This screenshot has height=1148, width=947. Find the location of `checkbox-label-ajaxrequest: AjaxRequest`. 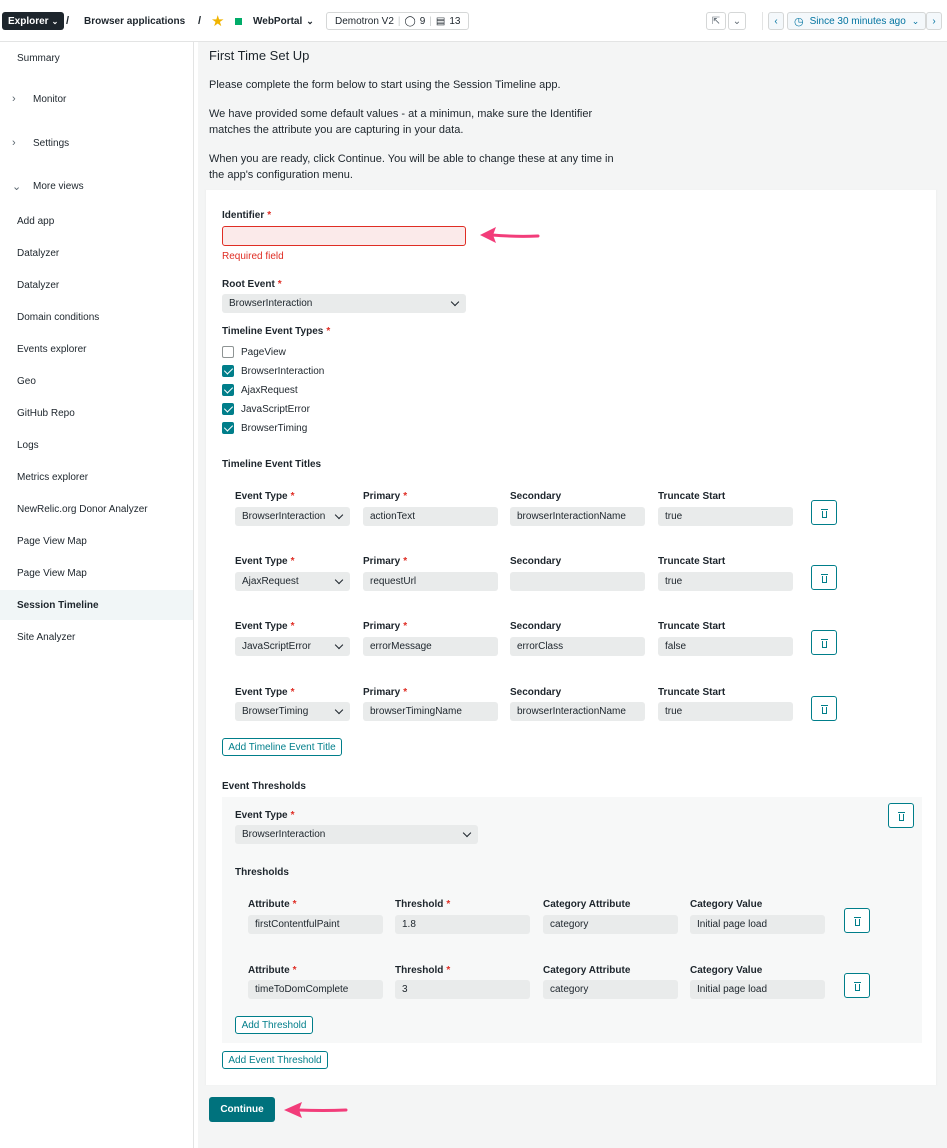

checkbox-label-ajaxrequest: AjaxRequest is located at coordinates (269, 390).